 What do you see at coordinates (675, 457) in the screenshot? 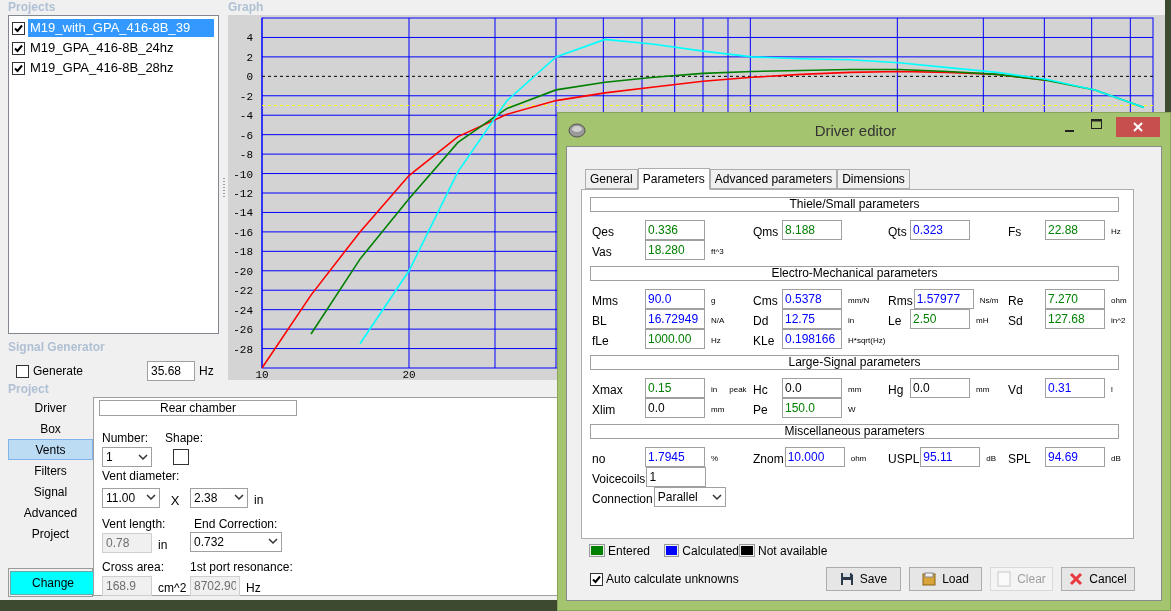
I see `input-field: 1.7945` at bounding box center [675, 457].